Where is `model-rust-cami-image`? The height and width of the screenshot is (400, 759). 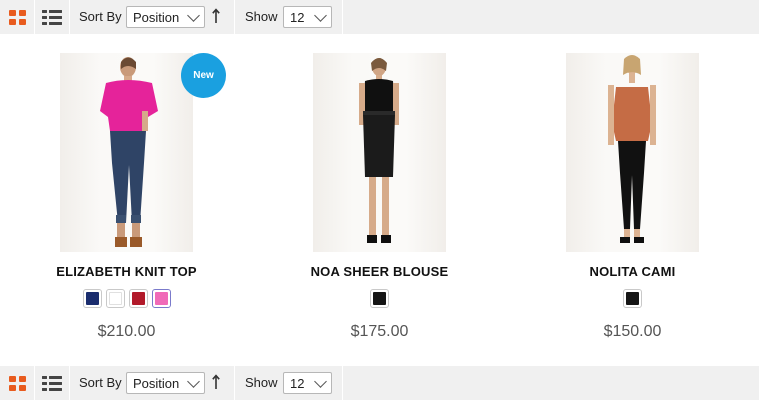
model-rust-cami-image is located at coordinates (632, 149).